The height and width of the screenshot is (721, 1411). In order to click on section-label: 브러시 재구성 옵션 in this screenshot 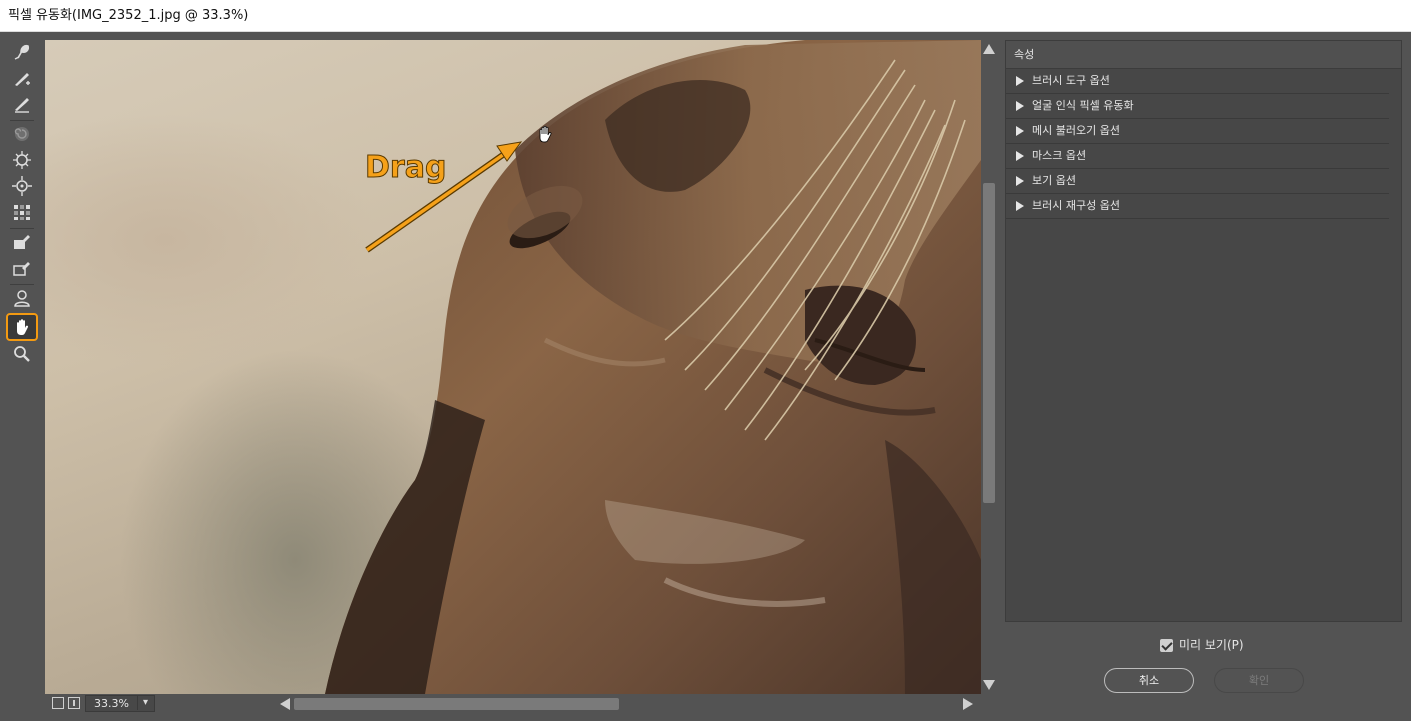, I will do `click(1076, 205)`.